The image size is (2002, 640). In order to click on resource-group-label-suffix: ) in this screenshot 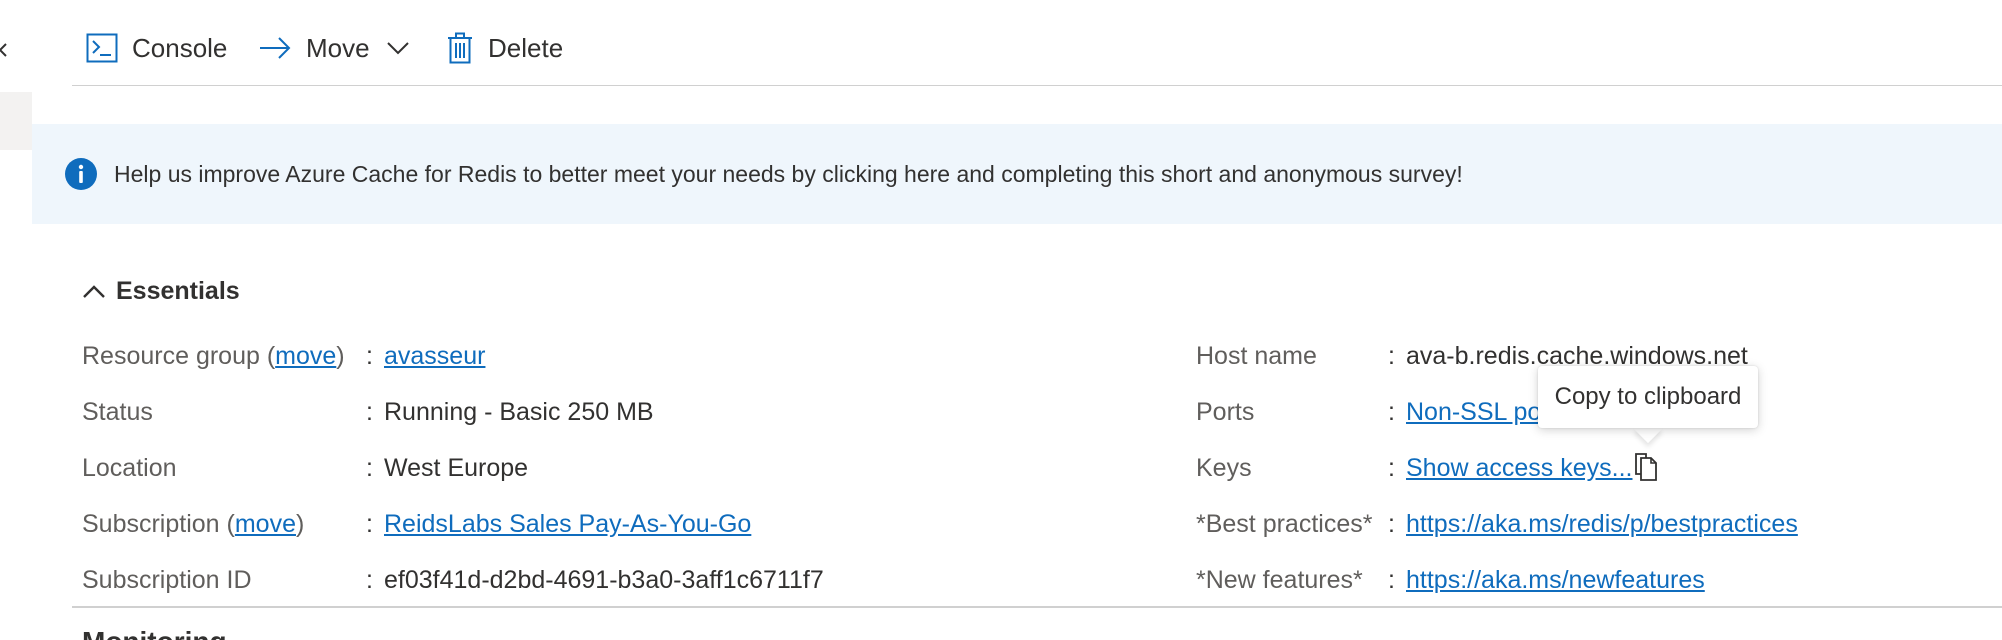, I will do `click(340, 356)`.